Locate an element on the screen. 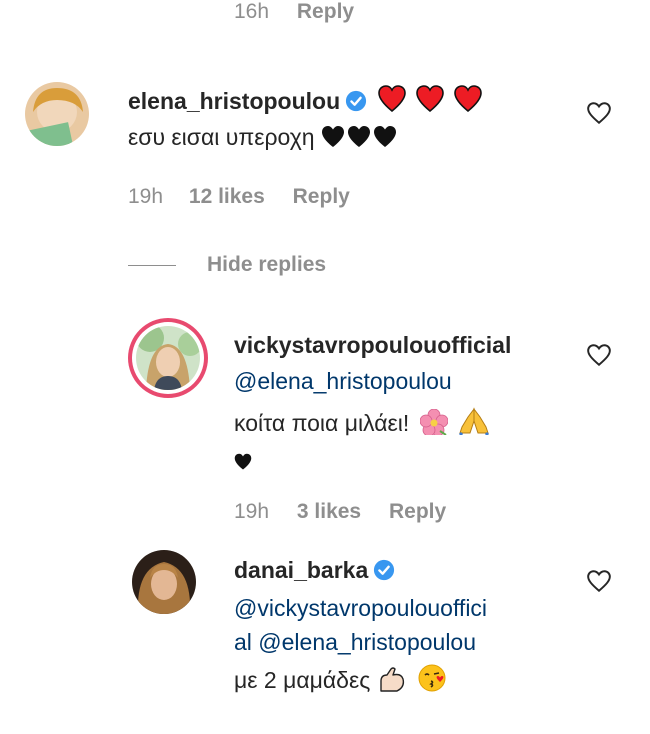  comment-text: κοίτα ποια μιλάει! is located at coordinates (322, 423).